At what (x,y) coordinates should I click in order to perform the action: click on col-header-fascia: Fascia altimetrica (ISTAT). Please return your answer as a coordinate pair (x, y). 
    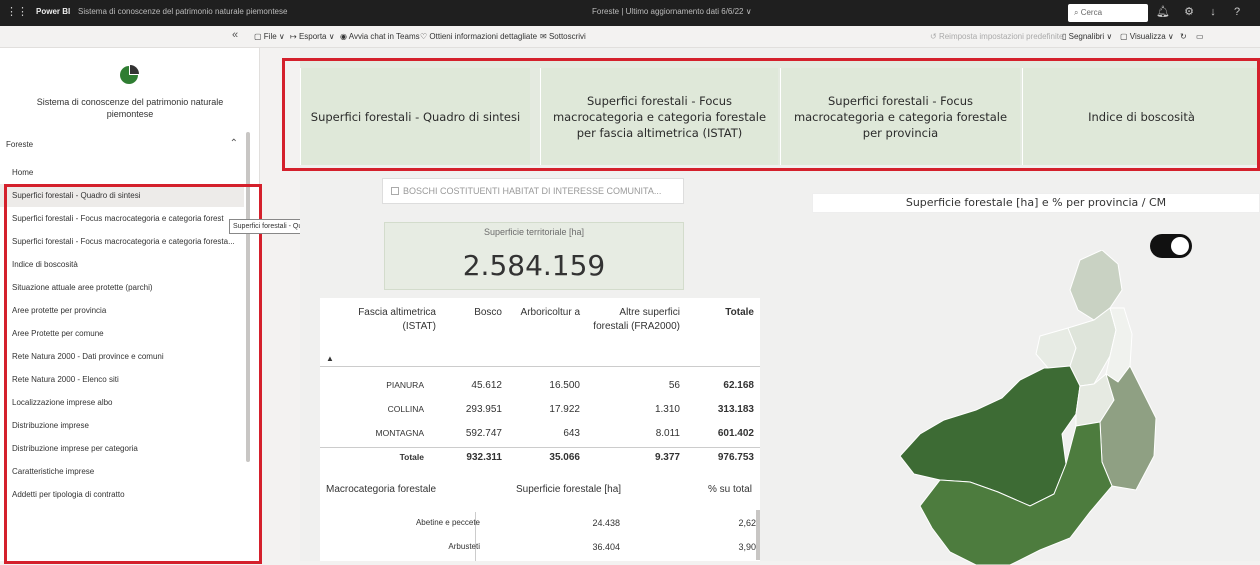
    Looking at the image, I should click on (380, 320).